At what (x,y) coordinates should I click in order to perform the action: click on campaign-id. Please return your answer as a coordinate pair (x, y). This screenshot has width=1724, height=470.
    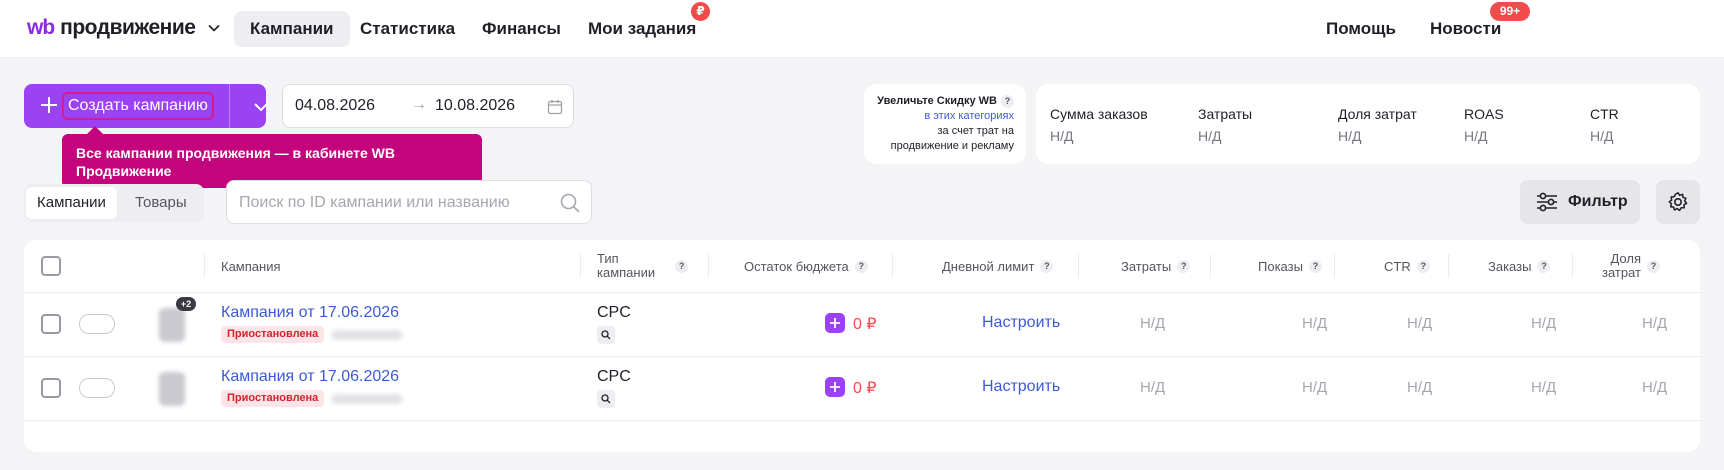
    Looking at the image, I should click on (367, 399).